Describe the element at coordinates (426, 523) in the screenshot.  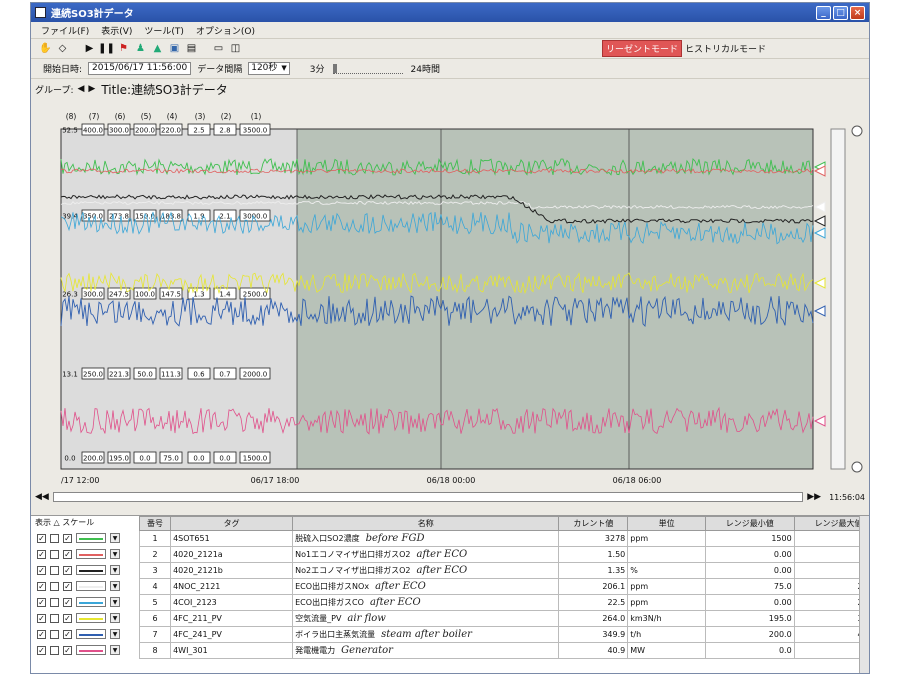
I see `column-header: 名称` at that location.